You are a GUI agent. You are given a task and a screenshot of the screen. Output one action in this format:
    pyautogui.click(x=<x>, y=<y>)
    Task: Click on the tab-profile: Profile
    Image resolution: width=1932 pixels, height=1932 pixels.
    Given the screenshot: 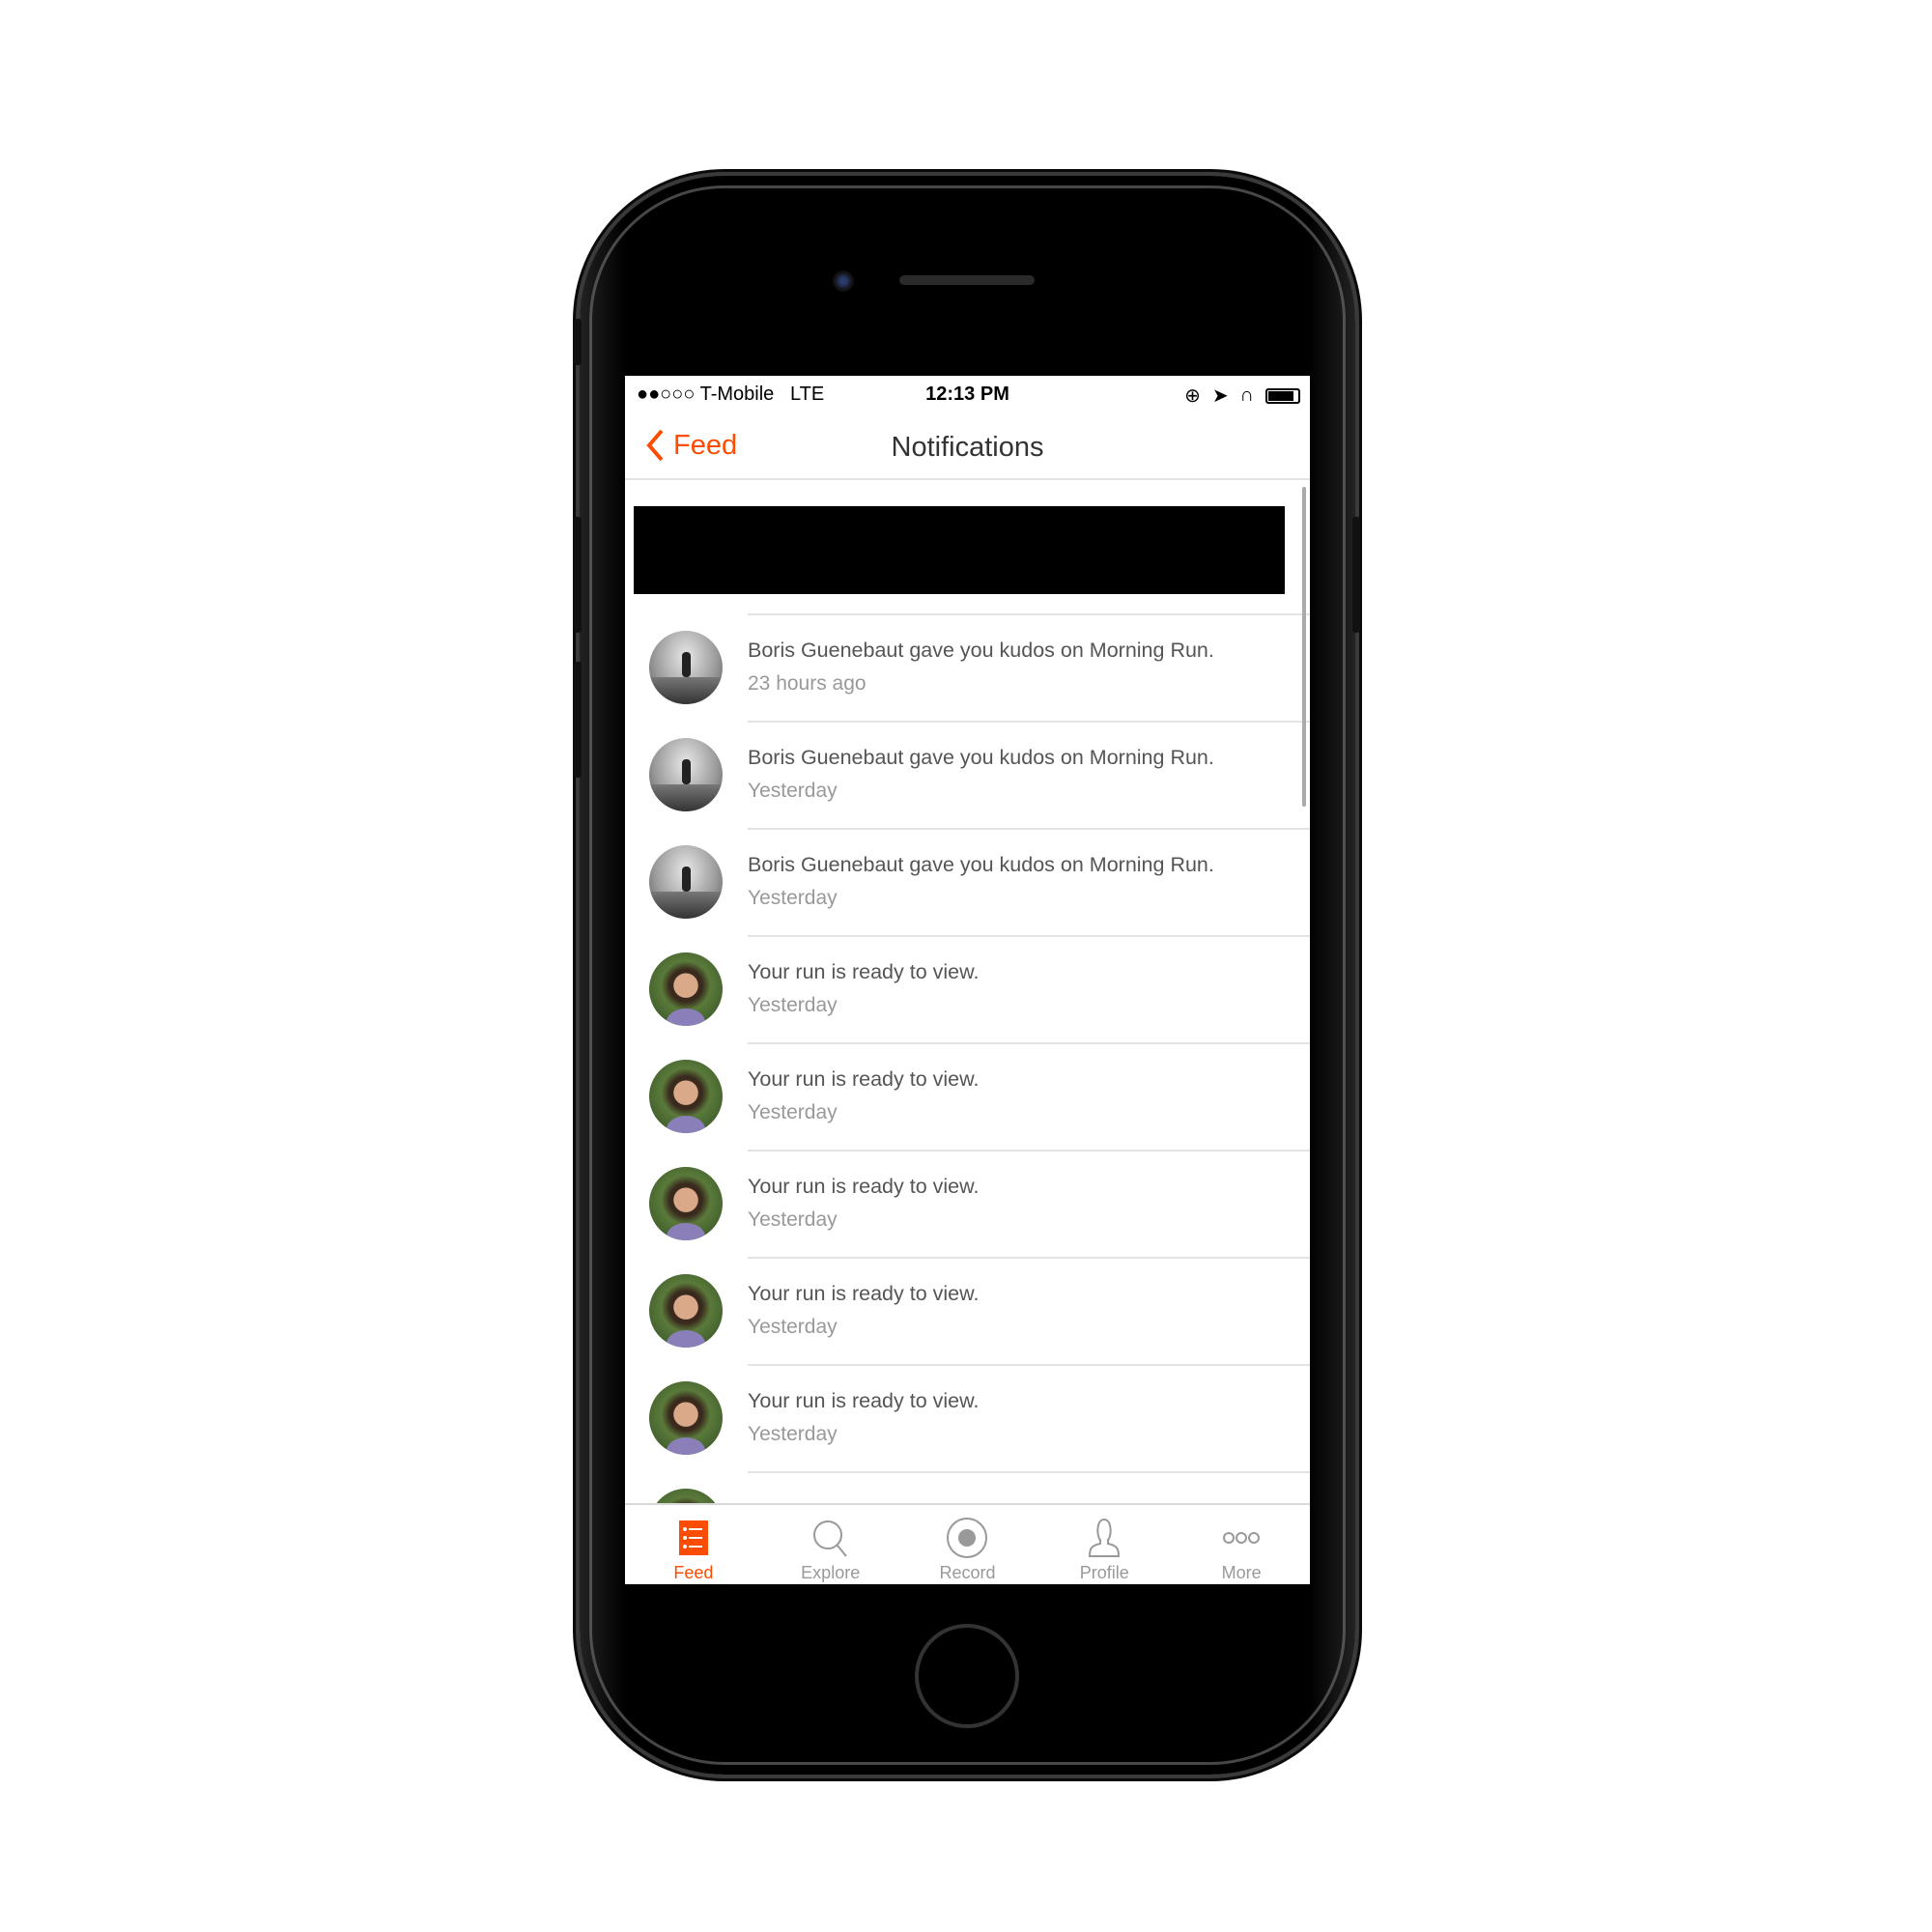 What is the action you would take?
    pyautogui.click(x=1104, y=1544)
    